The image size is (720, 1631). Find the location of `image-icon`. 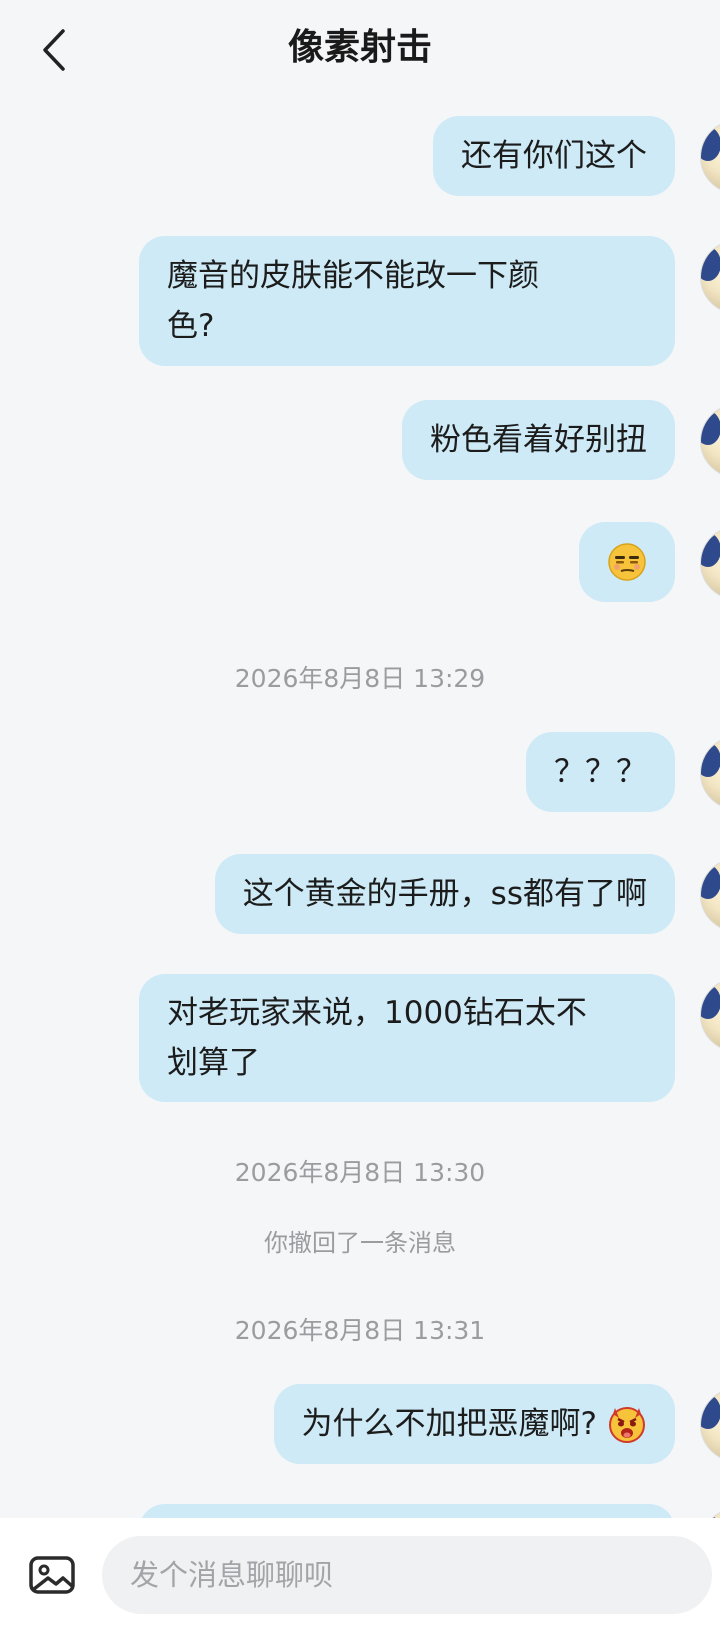

image-icon is located at coordinates (52, 1575).